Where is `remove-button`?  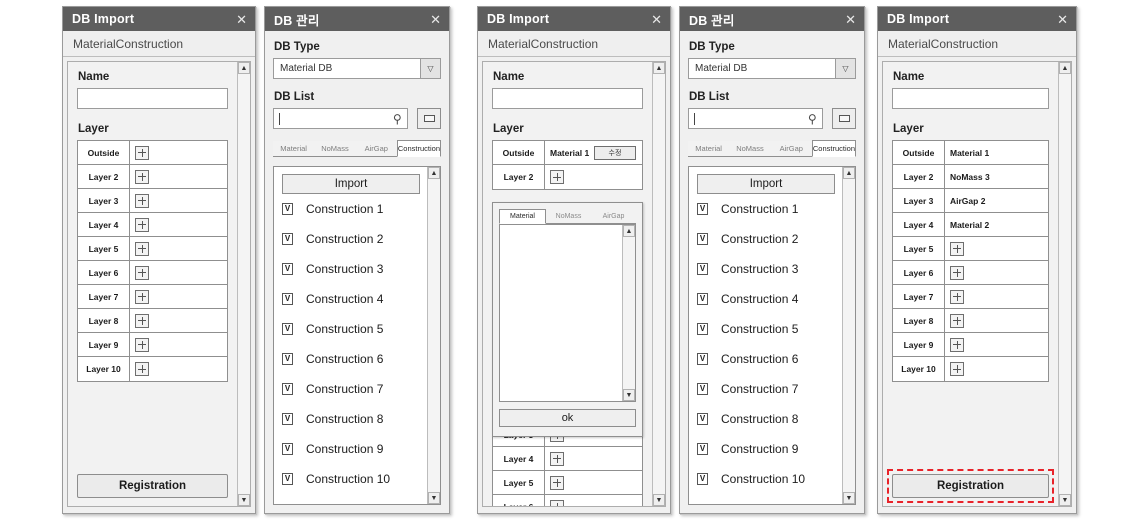 remove-button is located at coordinates (429, 118).